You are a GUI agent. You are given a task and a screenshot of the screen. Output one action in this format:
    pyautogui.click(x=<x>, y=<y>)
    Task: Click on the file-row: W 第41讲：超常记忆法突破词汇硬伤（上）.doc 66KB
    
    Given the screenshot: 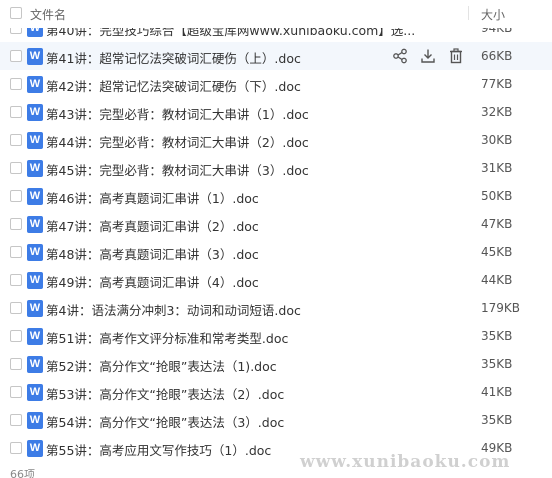 What is the action you would take?
    pyautogui.click(x=276, y=56)
    